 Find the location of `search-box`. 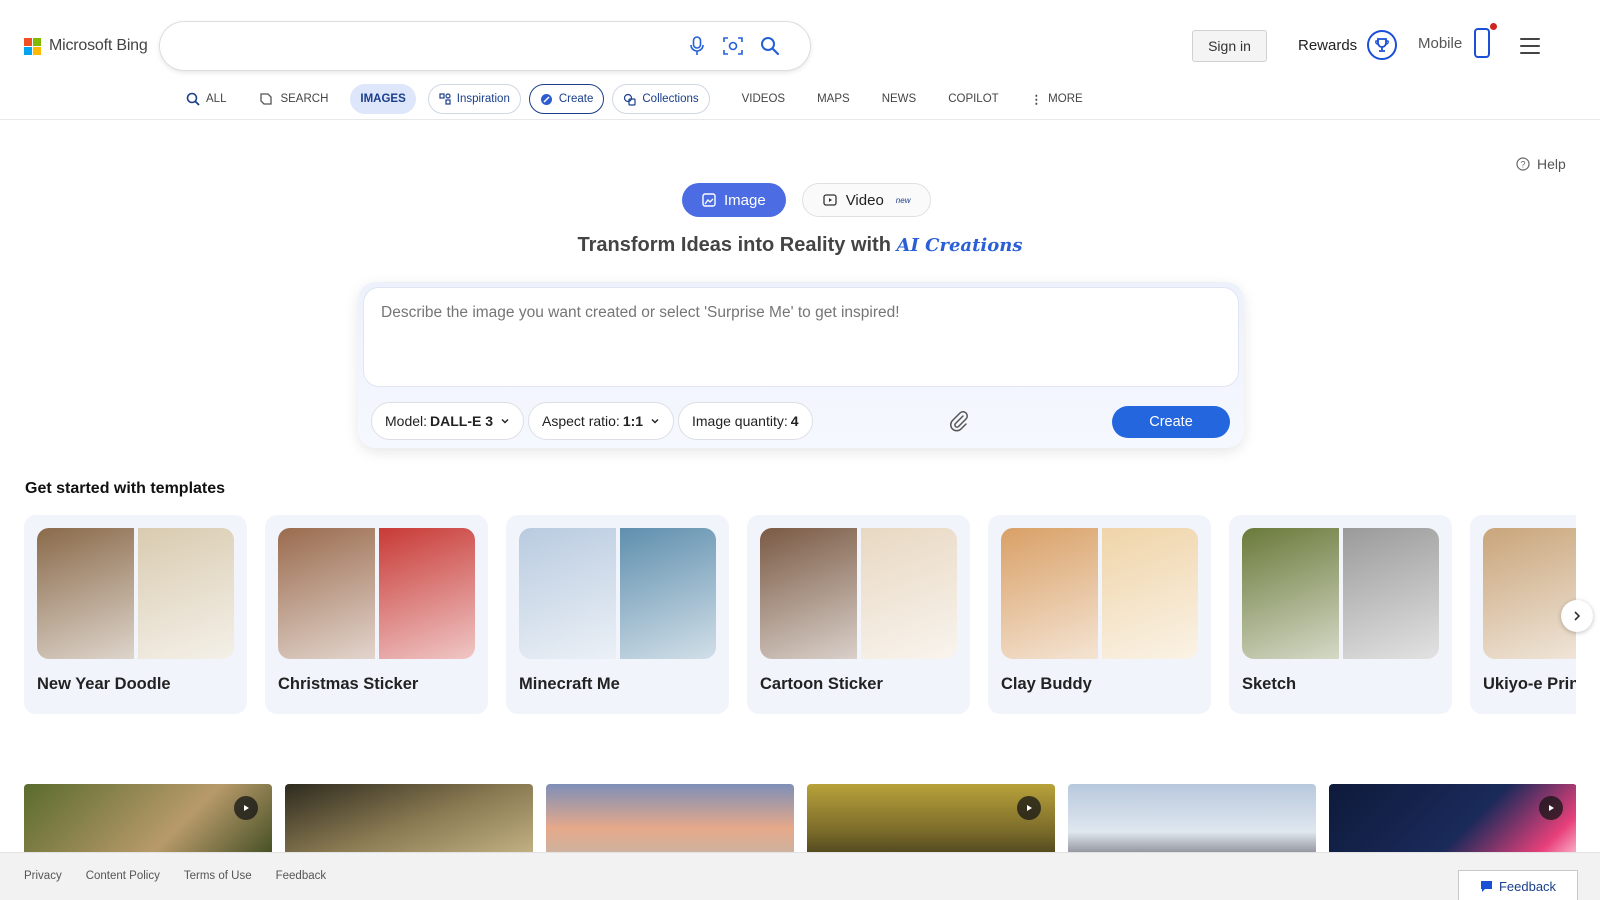

search-box is located at coordinates (485, 46).